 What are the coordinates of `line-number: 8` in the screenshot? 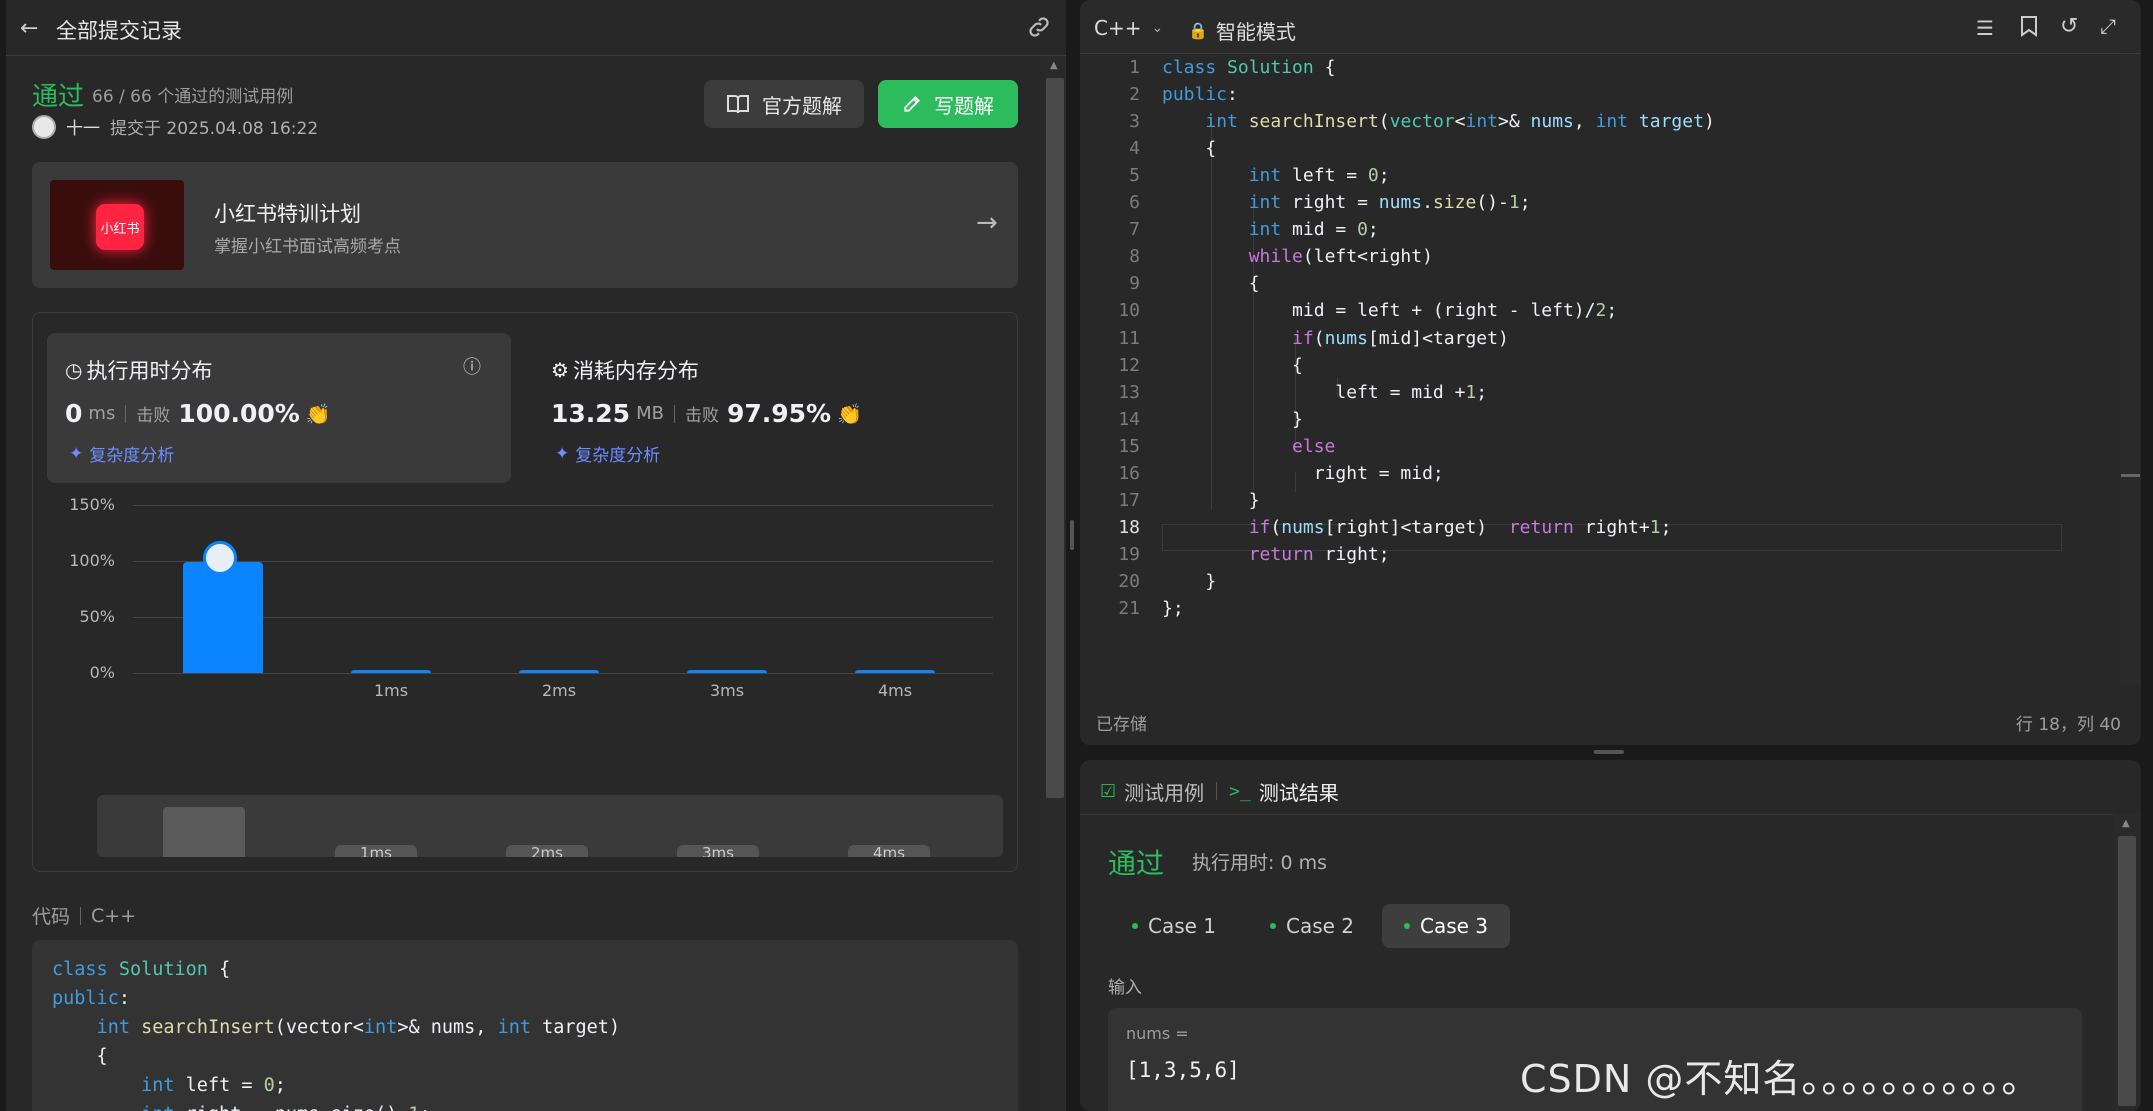 It's located at (1134, 257).